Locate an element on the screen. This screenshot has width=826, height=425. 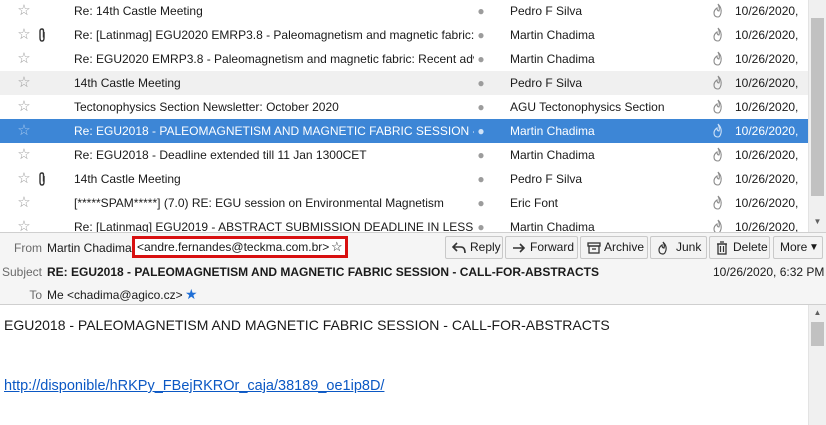
subject-label: Subject is located at coordinates (21, 272).